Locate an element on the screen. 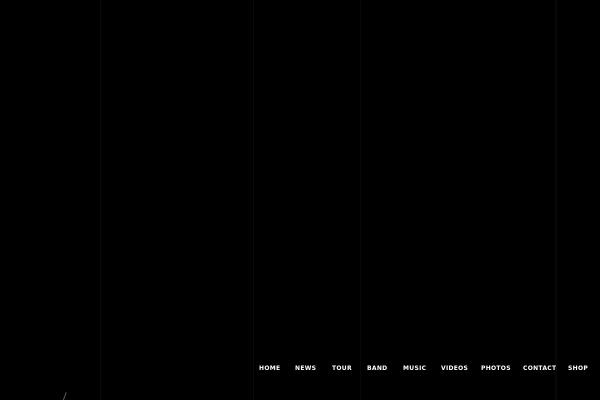 The height and width of the screenshot is (400, 600). nav-item-music: MUSIC is located at coordinates (414, 369).